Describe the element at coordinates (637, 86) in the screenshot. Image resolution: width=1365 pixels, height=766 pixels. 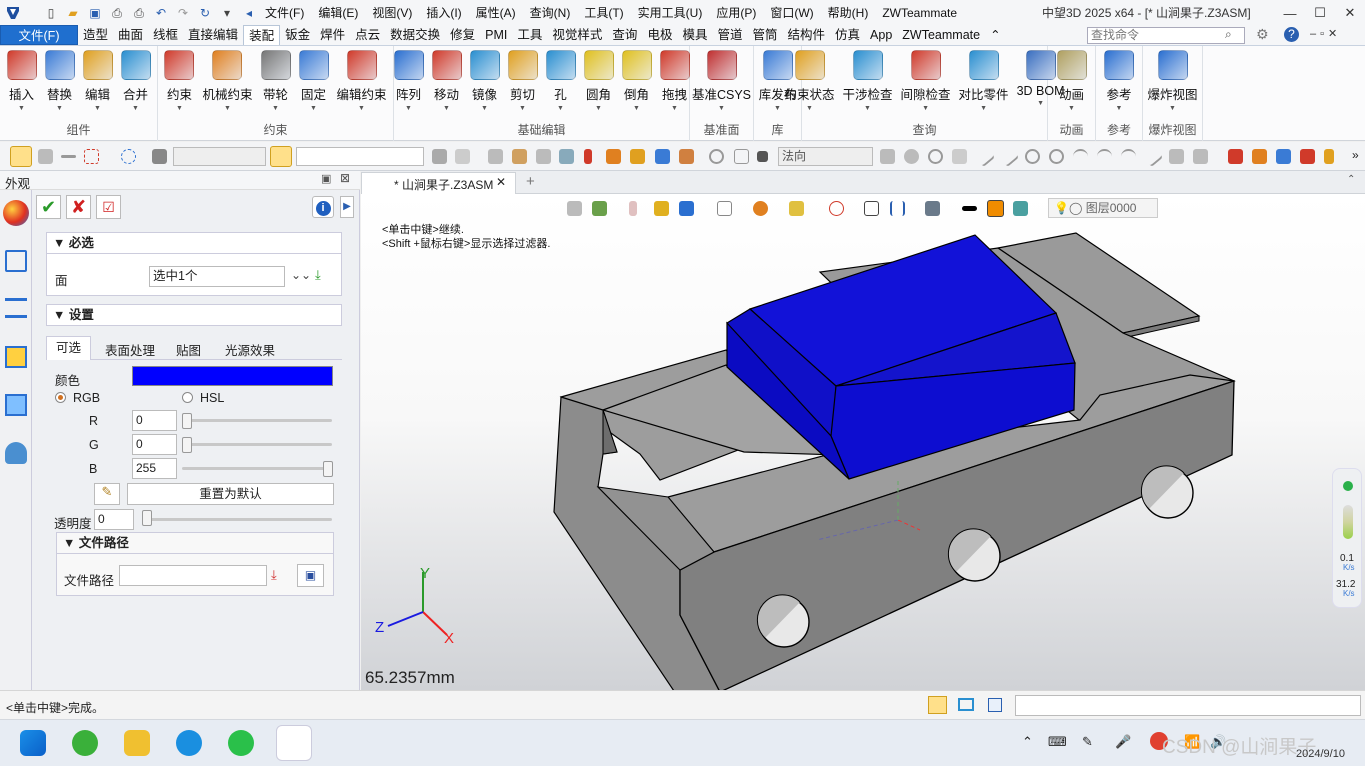
I see `ribbon-button: 倒角 ▼` at that location.